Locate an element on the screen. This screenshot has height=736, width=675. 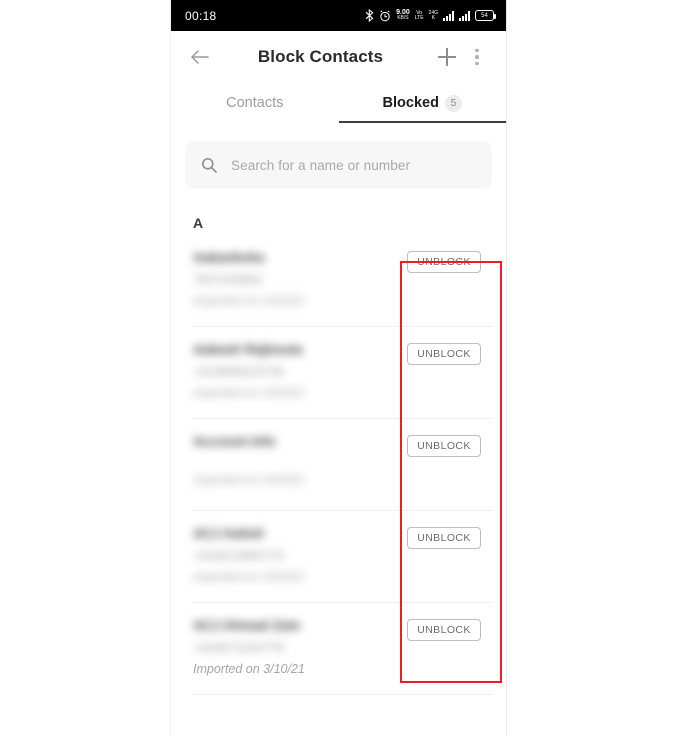
search-icon is located at coordinates (209, 165).